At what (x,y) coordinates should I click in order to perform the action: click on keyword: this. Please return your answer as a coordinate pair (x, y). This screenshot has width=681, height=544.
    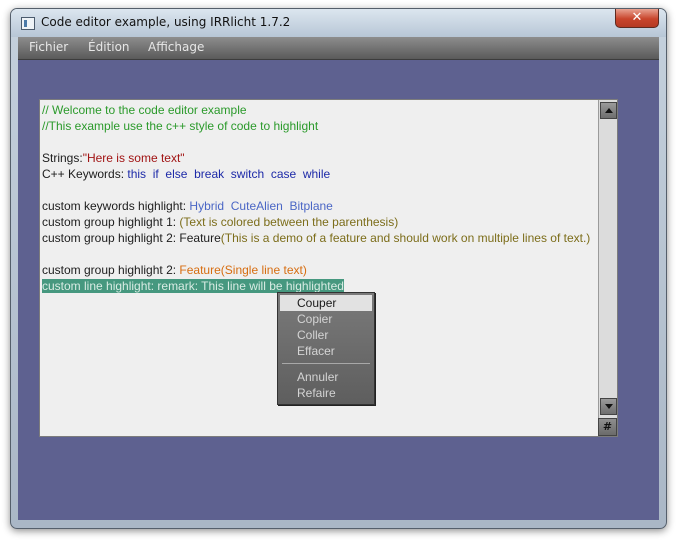
    Looking at the image, I should click on (137, 174).